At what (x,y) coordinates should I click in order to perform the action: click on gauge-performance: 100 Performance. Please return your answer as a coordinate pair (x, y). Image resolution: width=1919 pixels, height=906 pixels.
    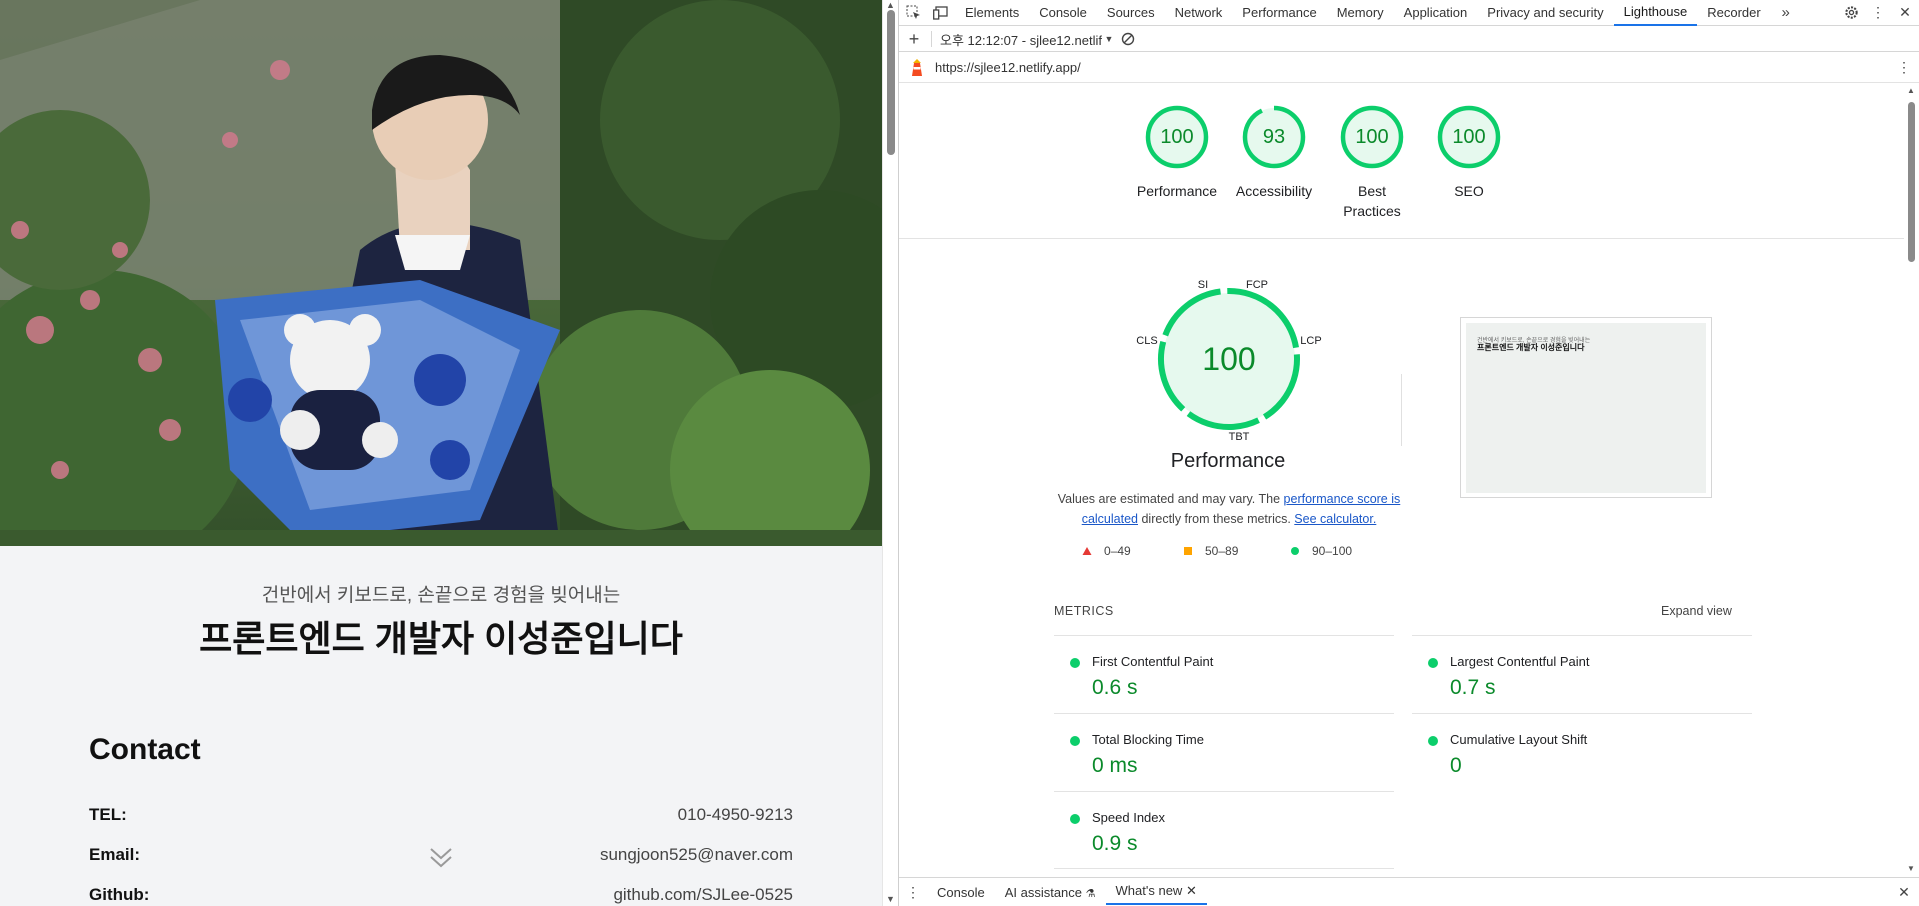
    Looking at the image, I should click on (1177, 152).